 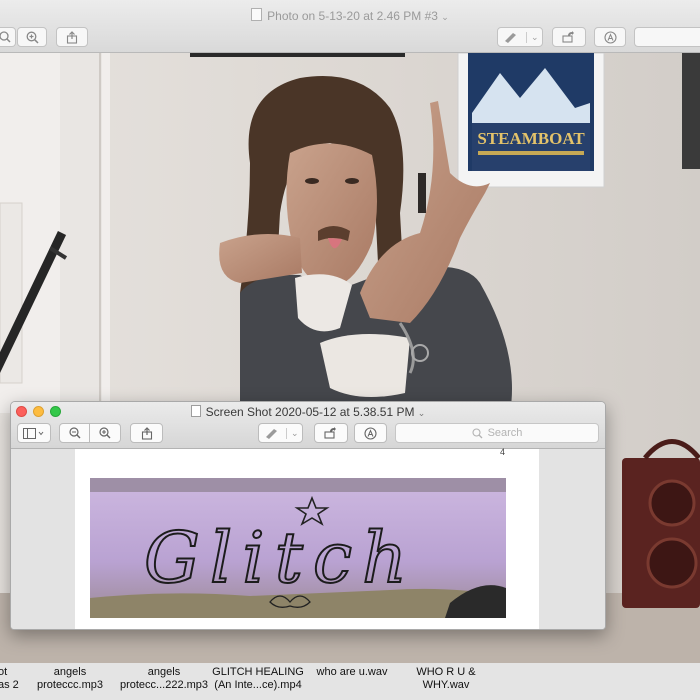 I want to click on back-window-title: Photo on 5-13-20 at 2.46 PM #3 ⌄, so click(x=350, y=15).